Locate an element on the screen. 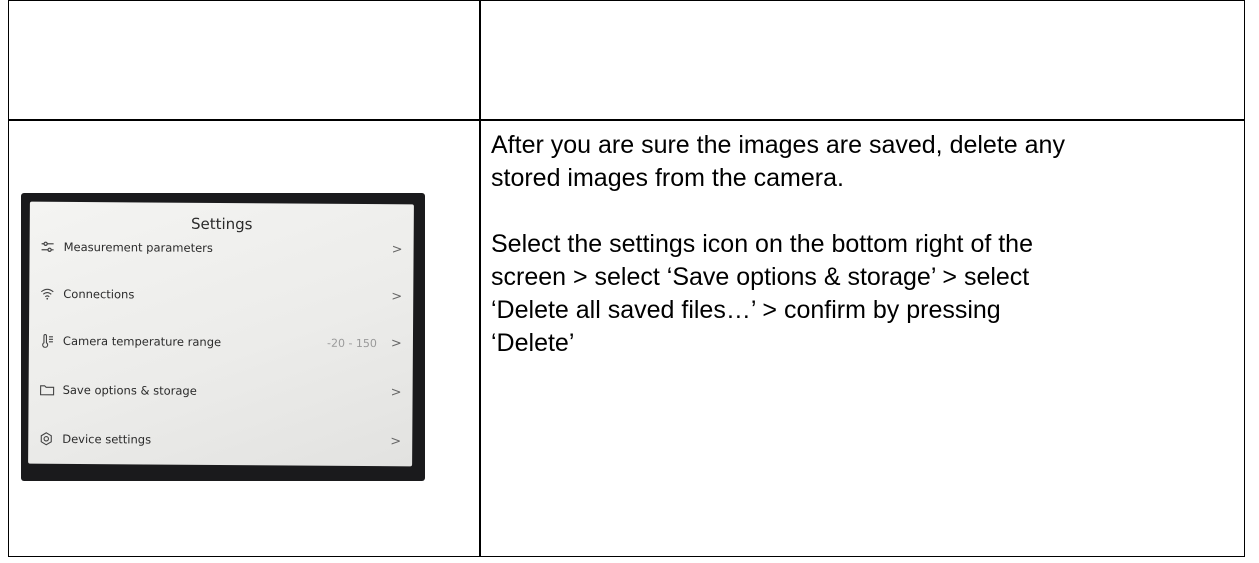 The width and height of the screenshot is (1259, 563). screen-title: Settings is located at coordinates (221, 224).